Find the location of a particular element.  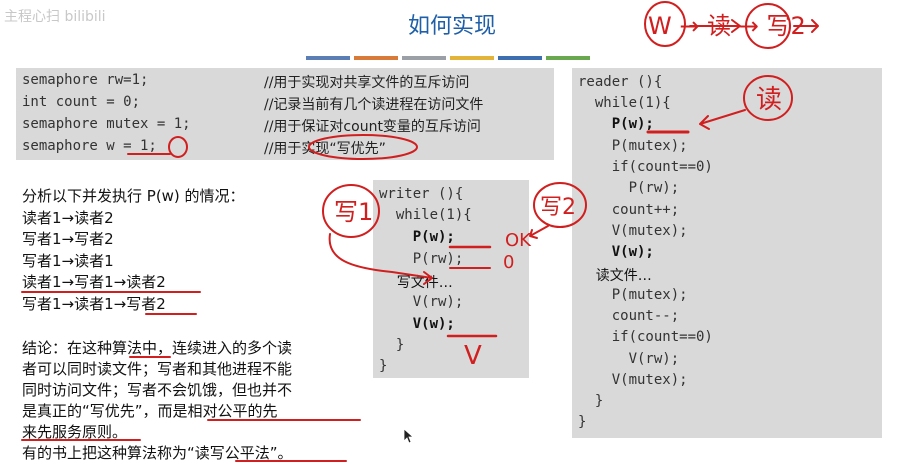

writer-code-line: P(w); is located at coordinates (417, 237).